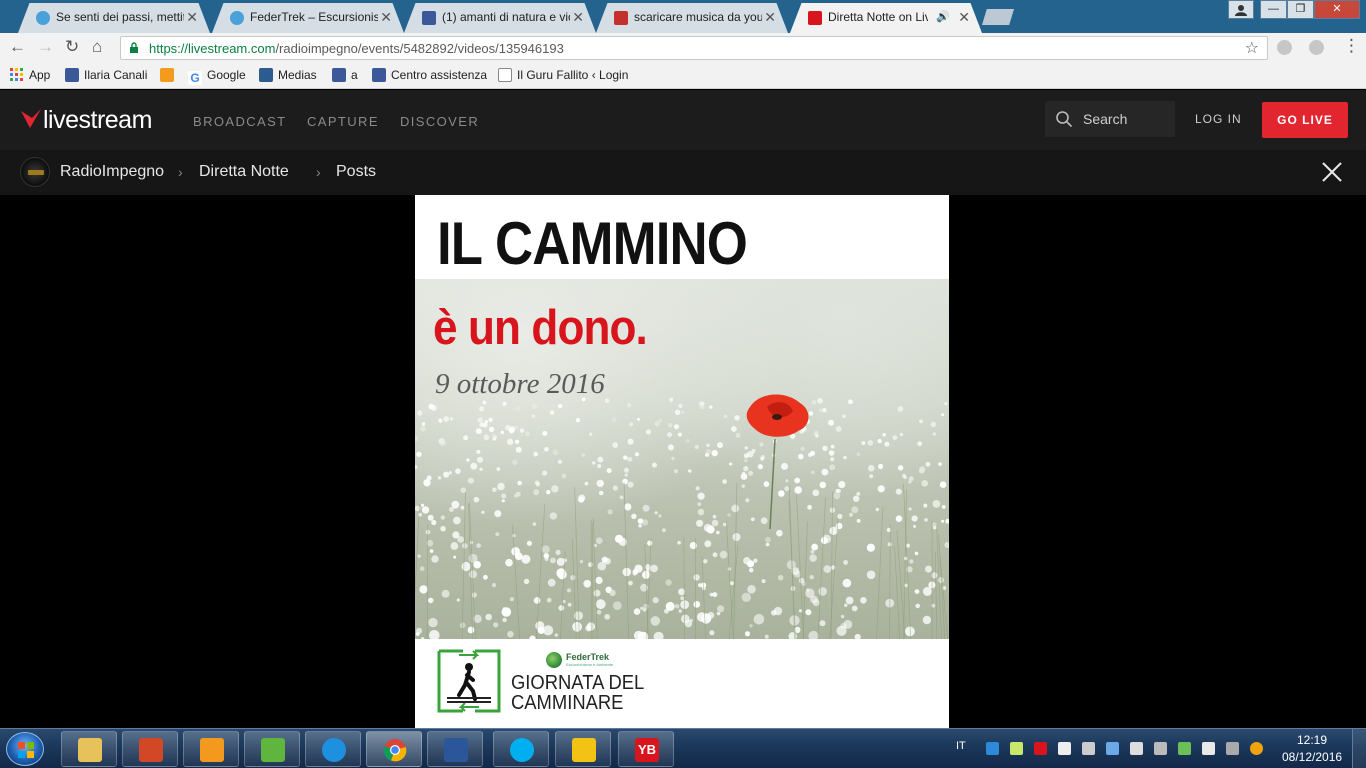  What do you see at coordinates (150, 749) in the screenshot?
I see `taskbar-presentation` at bounding box center [150, 749].